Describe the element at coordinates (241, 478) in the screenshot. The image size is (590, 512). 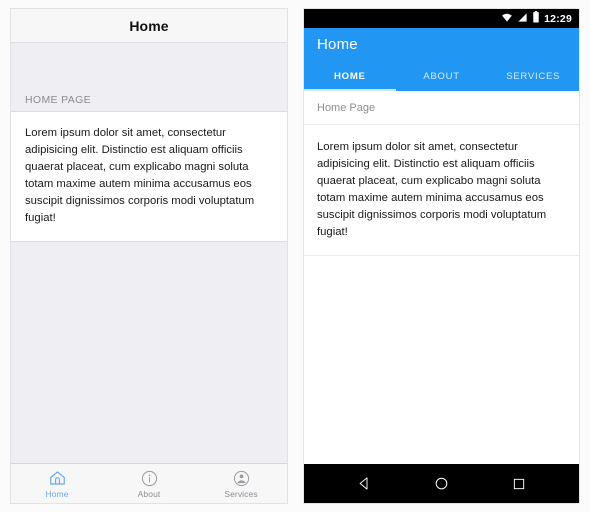
I see `contacts-icon` at that location.